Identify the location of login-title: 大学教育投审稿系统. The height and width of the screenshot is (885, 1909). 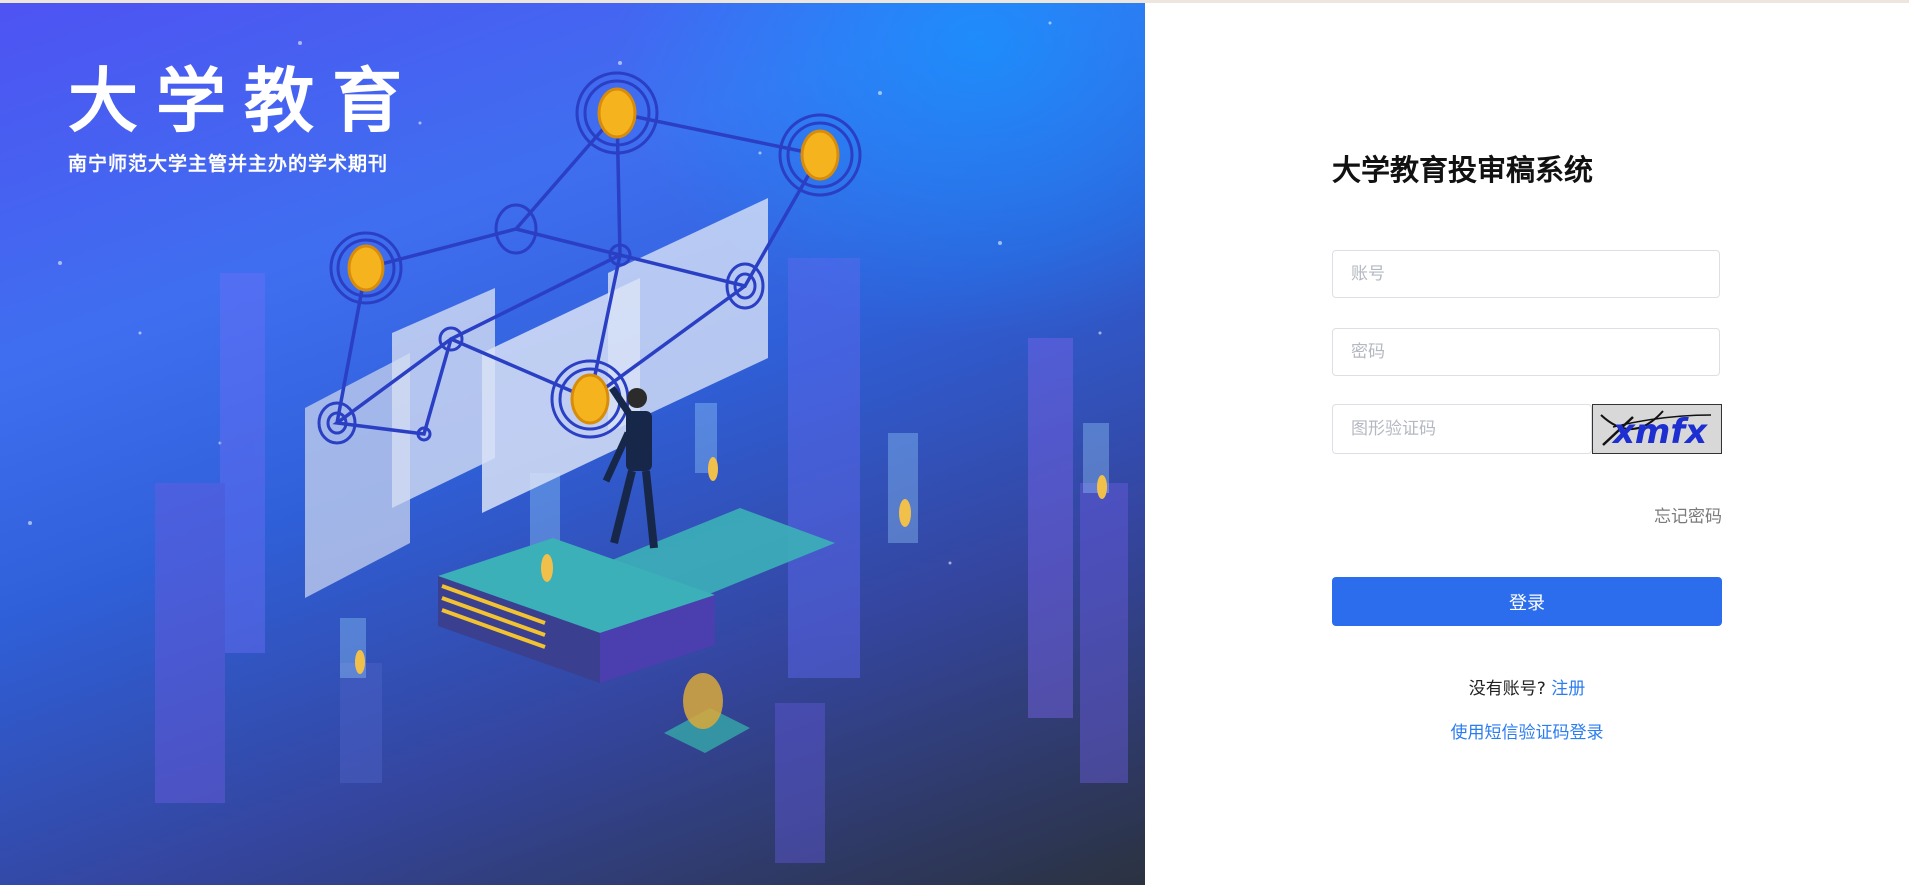
(1463, 170).